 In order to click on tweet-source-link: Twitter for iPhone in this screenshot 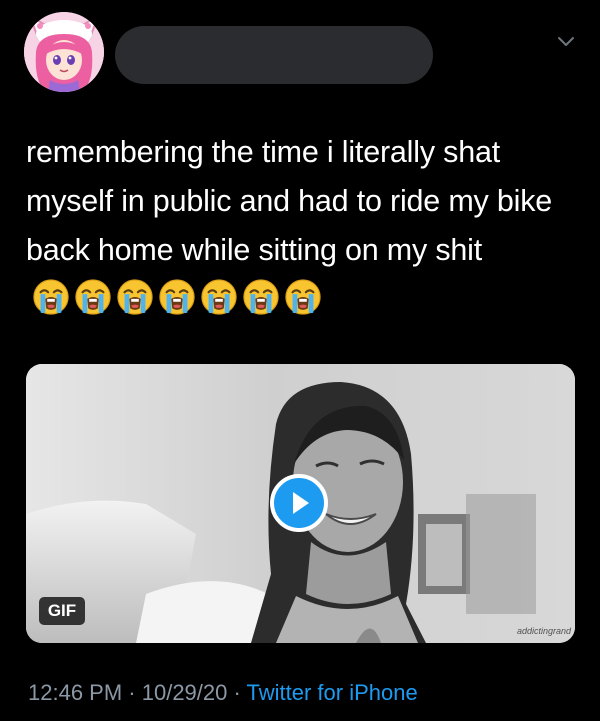, I will do `click(332, 692)`.